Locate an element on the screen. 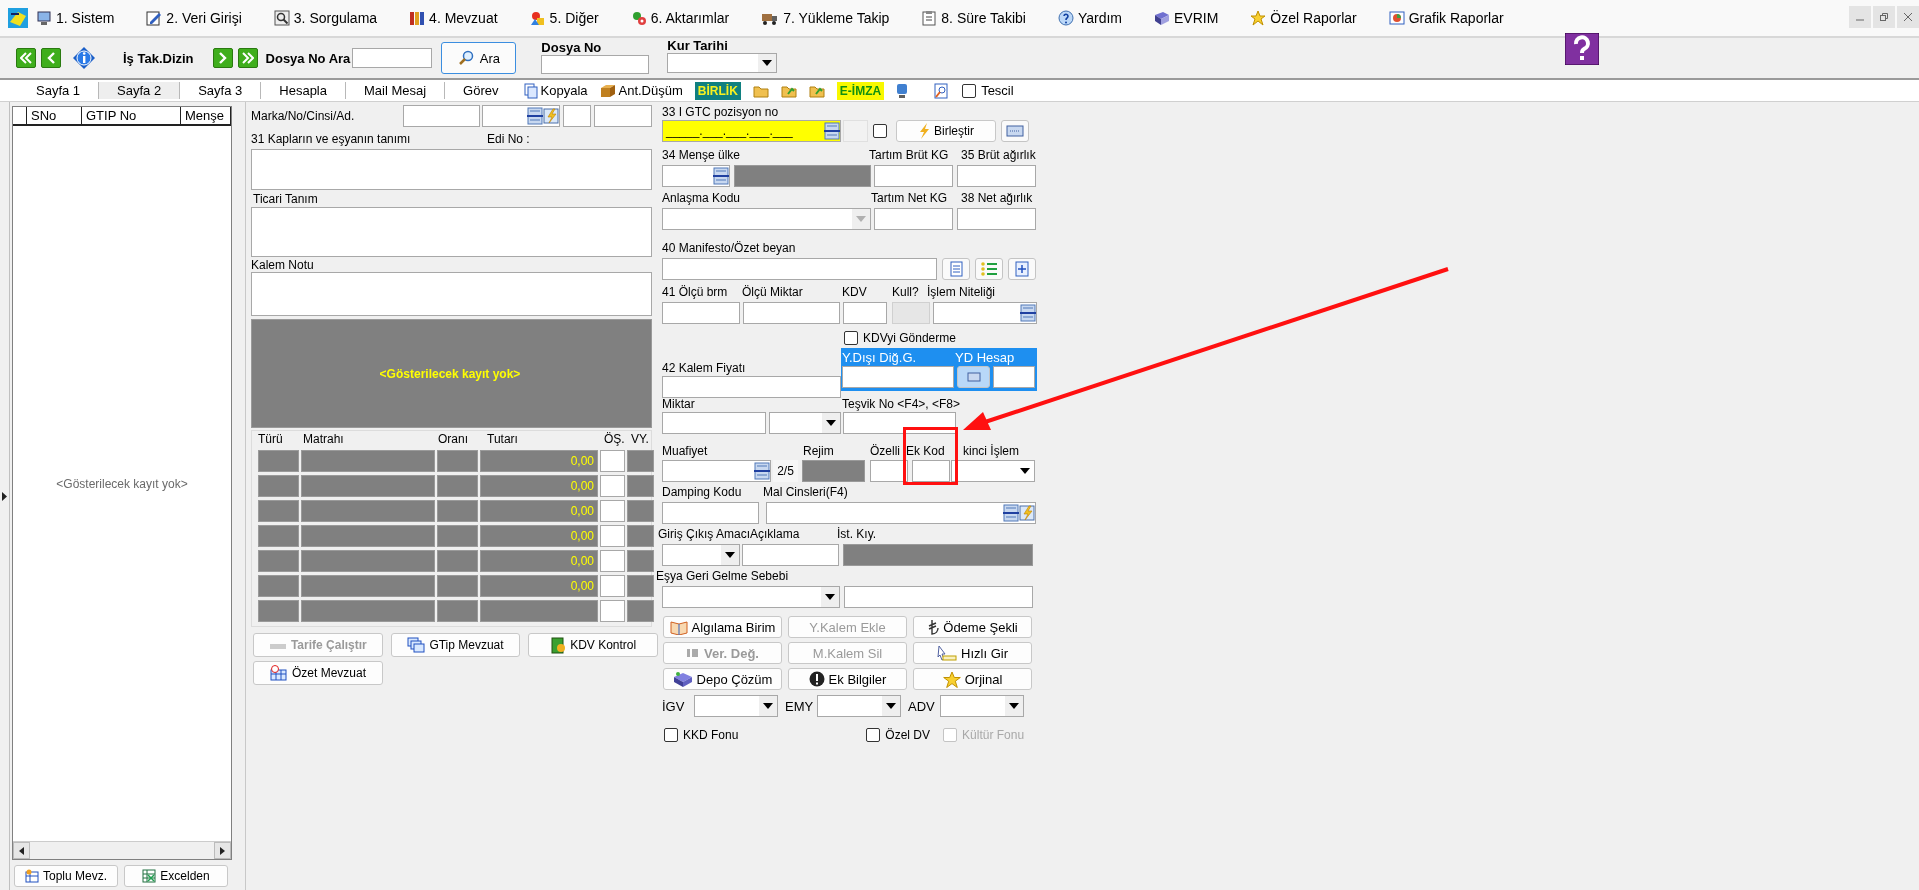 The image size is (1919, 890). action-button: Orjinal is located at coordinates (972, 679).